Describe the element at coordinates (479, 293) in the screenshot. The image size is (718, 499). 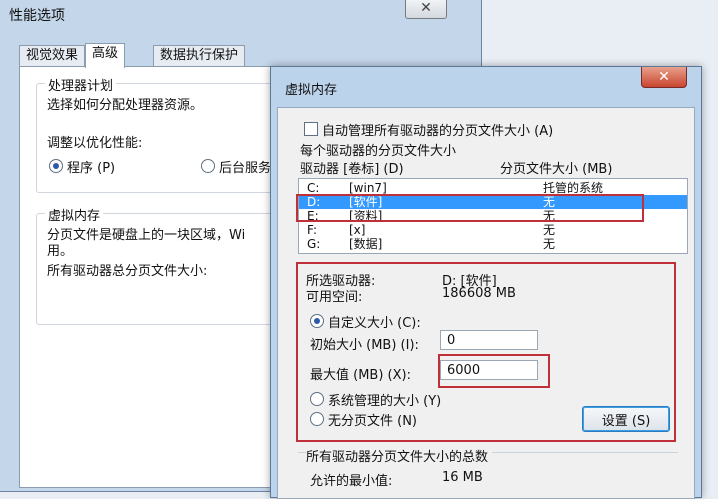
I see `free-space-value: 186608 MB` at that location.